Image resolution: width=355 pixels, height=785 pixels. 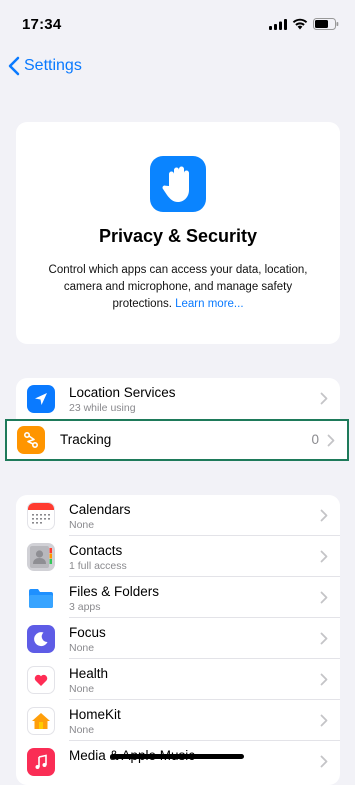 What do you see at coordinates (278, 24) in the screenshot?
I see `cellular-signal-icon` at bounding box center [278, 24].